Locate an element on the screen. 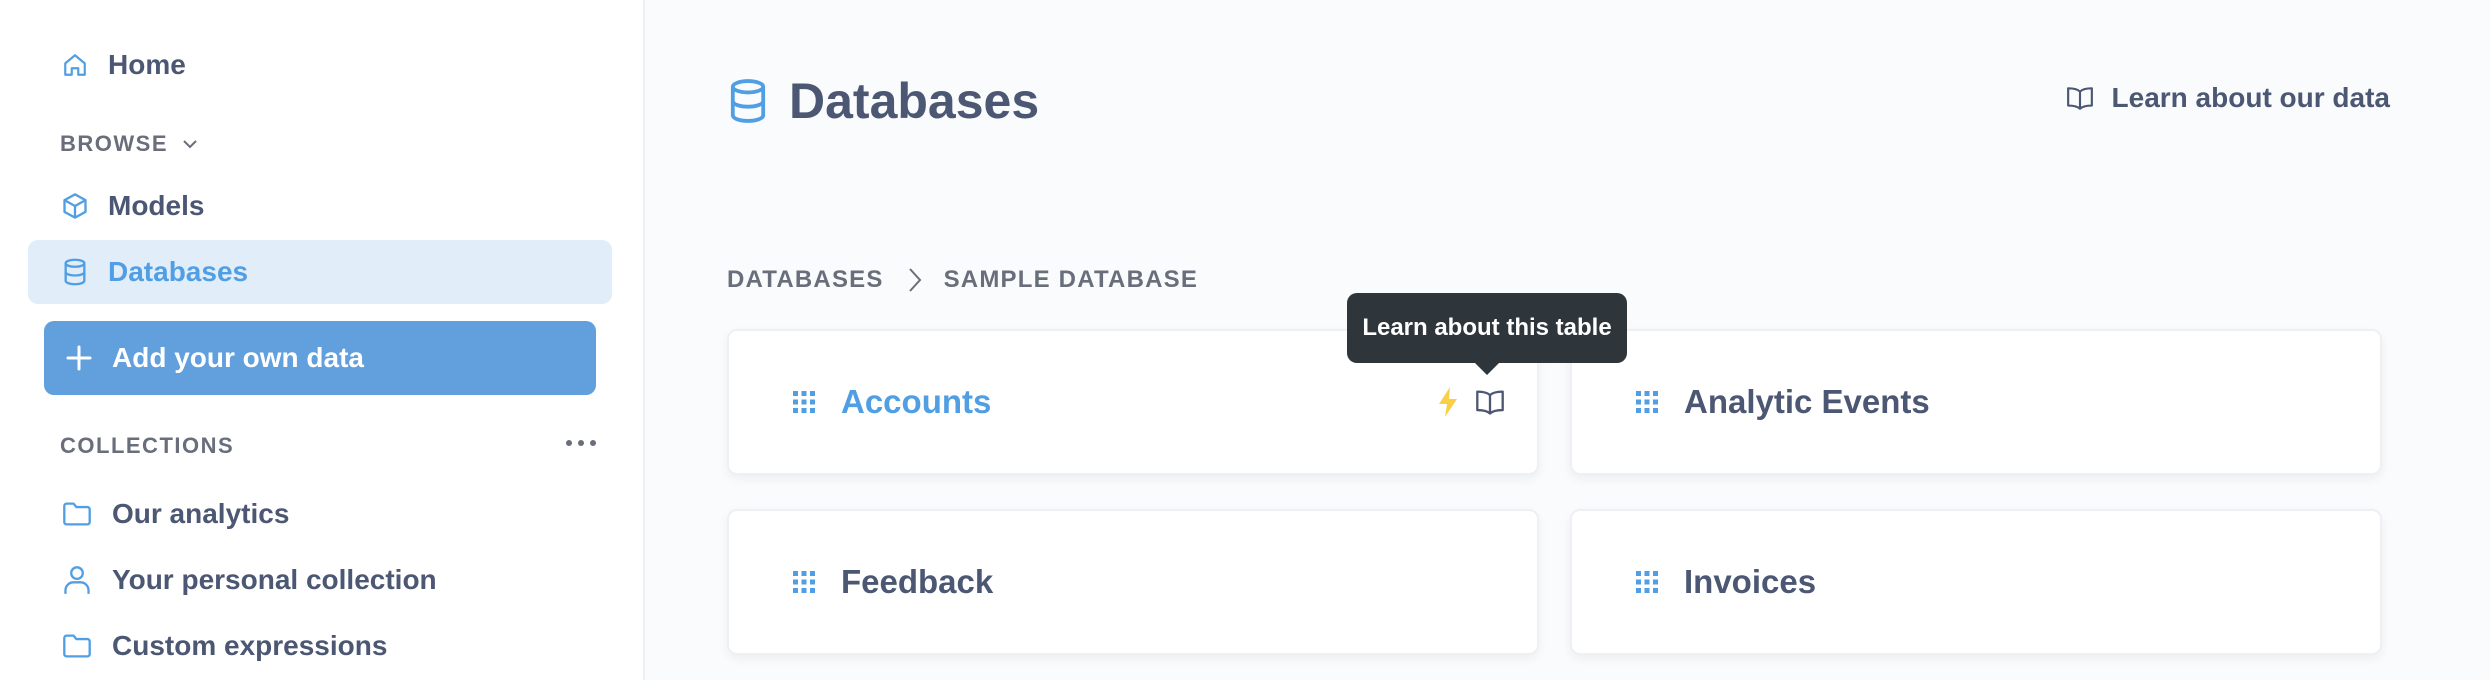  breadcrumb: DATABASES SAMPLE DATABASE is located at coordinates (962, 280).